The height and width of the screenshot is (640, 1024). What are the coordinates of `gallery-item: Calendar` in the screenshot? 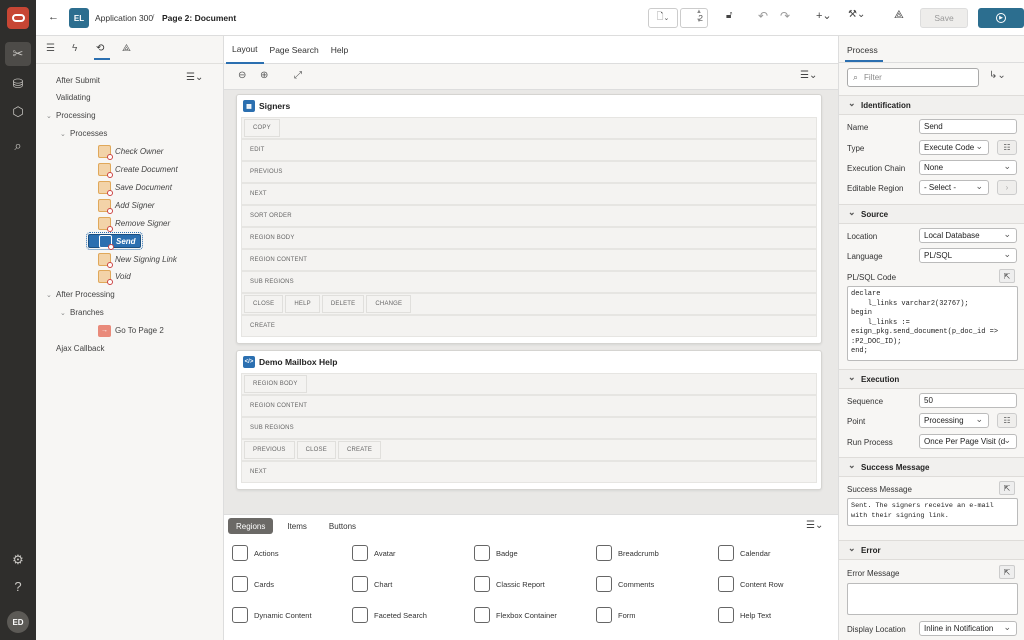 It's located at (744, 553).